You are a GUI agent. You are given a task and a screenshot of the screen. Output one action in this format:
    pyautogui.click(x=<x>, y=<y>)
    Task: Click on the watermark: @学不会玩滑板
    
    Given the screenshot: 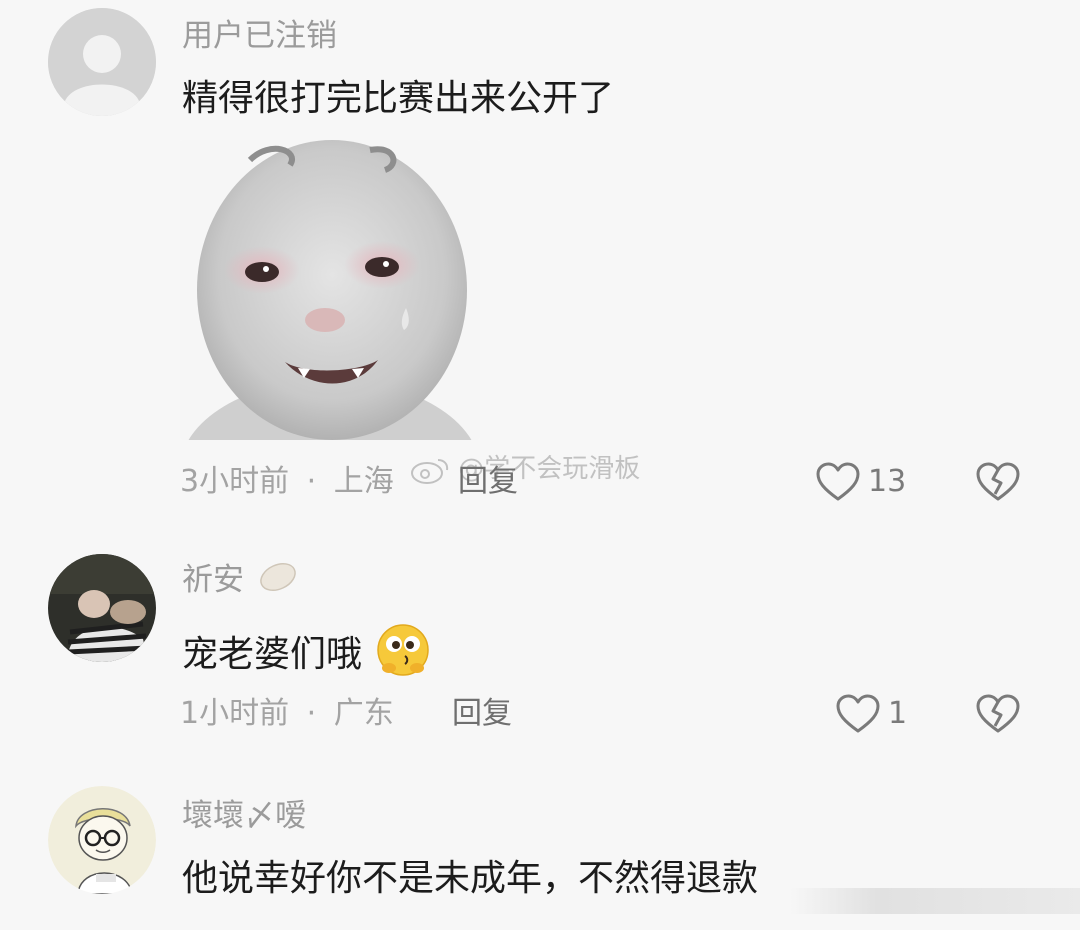 What is the action you would take?
    pyautogui.click(x=525, y=466)
    